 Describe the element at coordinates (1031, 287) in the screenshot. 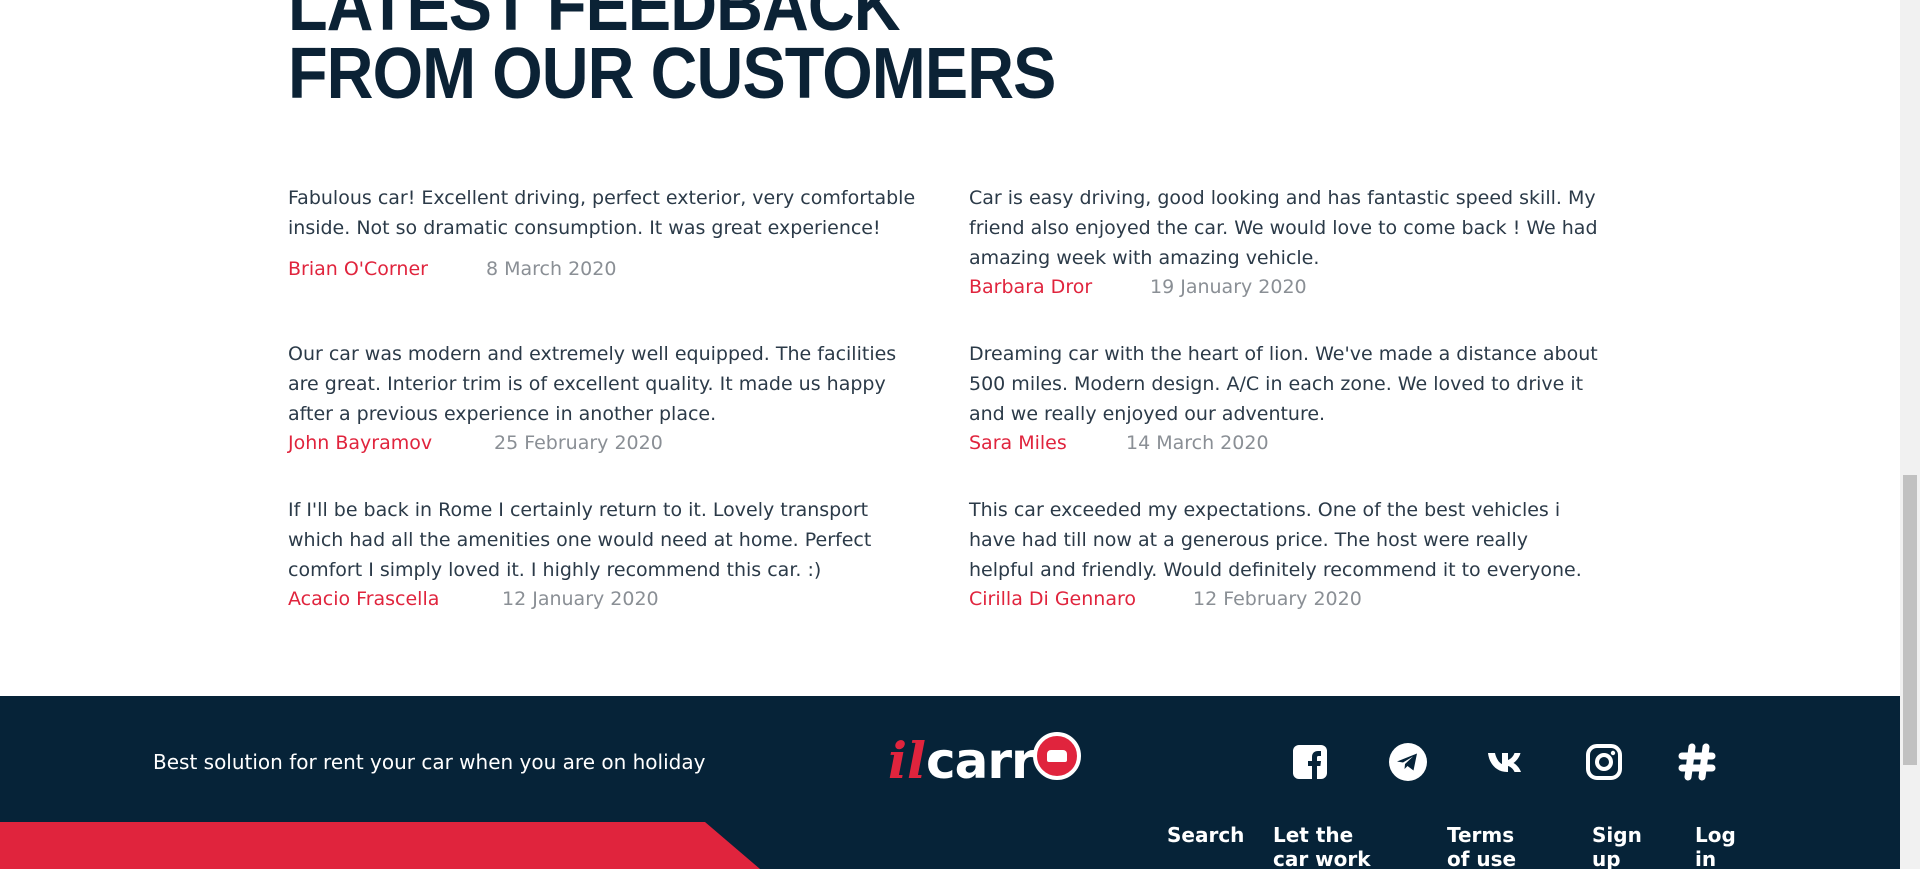

I see `review-author: Barbara Dror` at that location.